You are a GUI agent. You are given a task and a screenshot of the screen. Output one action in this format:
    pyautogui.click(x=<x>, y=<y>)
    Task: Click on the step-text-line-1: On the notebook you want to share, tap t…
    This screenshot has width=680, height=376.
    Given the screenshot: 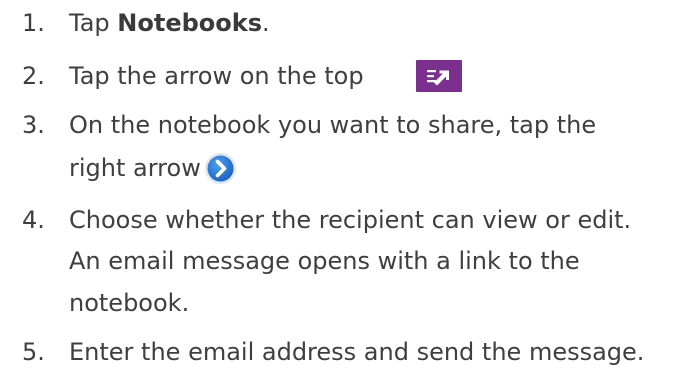 What is the action you would take?
    pyautogui.click(x=333, y=125)
    